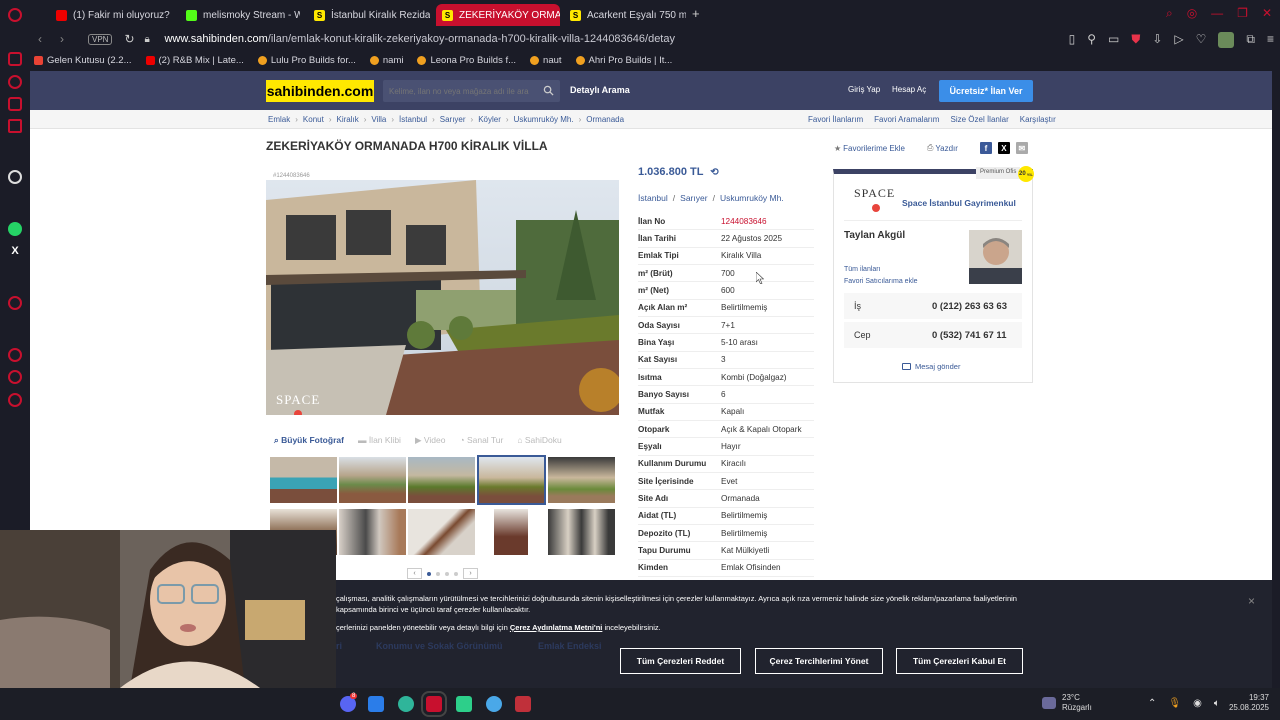 This screenshot has width=1280, height=720. I want to click on breadcrumb-item: Sarıyer, so click(453, 119).